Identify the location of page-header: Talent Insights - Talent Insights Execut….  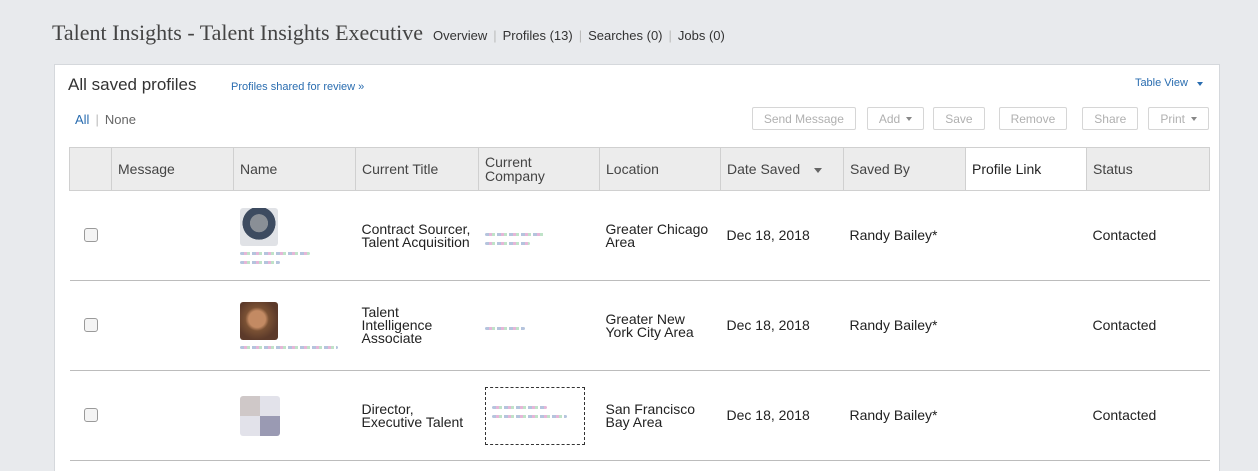
(388, 36).